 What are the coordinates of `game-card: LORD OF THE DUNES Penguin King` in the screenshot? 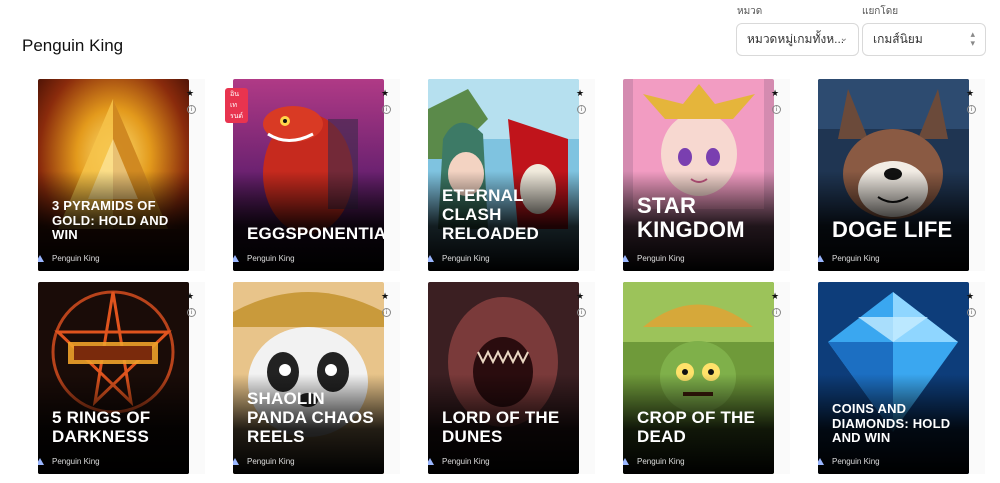 It's located at (503, 378).